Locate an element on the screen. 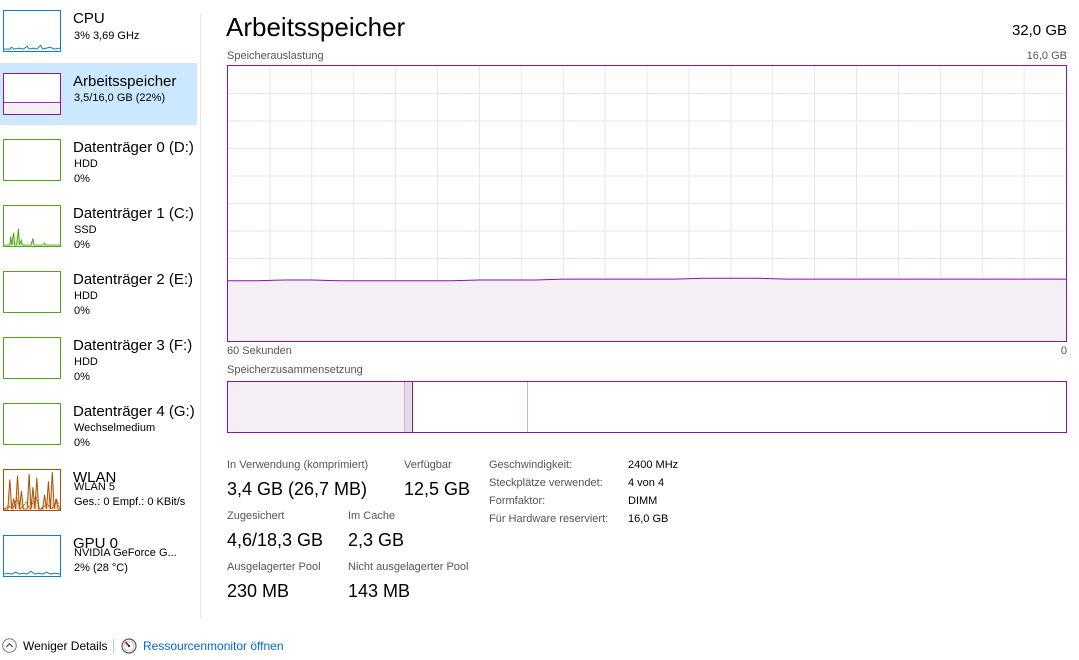  chevron-up-icon is located at coordinates (9, 645).